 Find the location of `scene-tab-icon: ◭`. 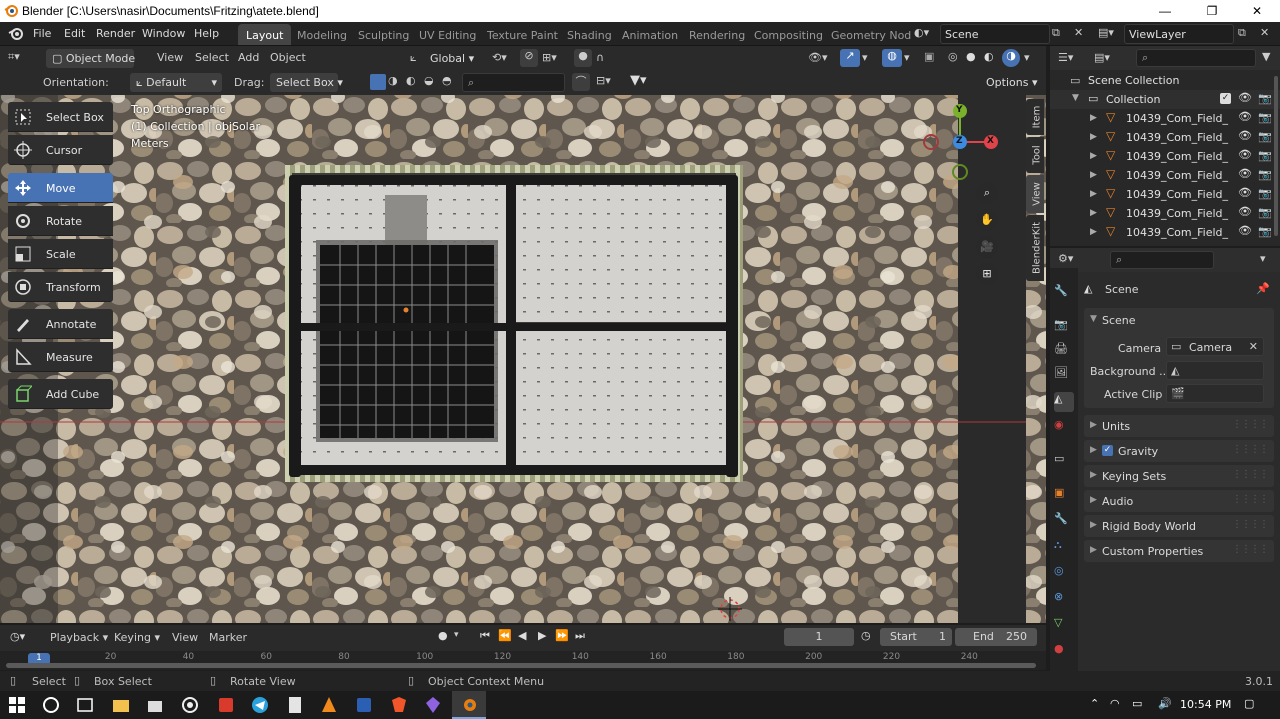

scene-tab-icon: ◭ is located at coordinates (1064, 402).